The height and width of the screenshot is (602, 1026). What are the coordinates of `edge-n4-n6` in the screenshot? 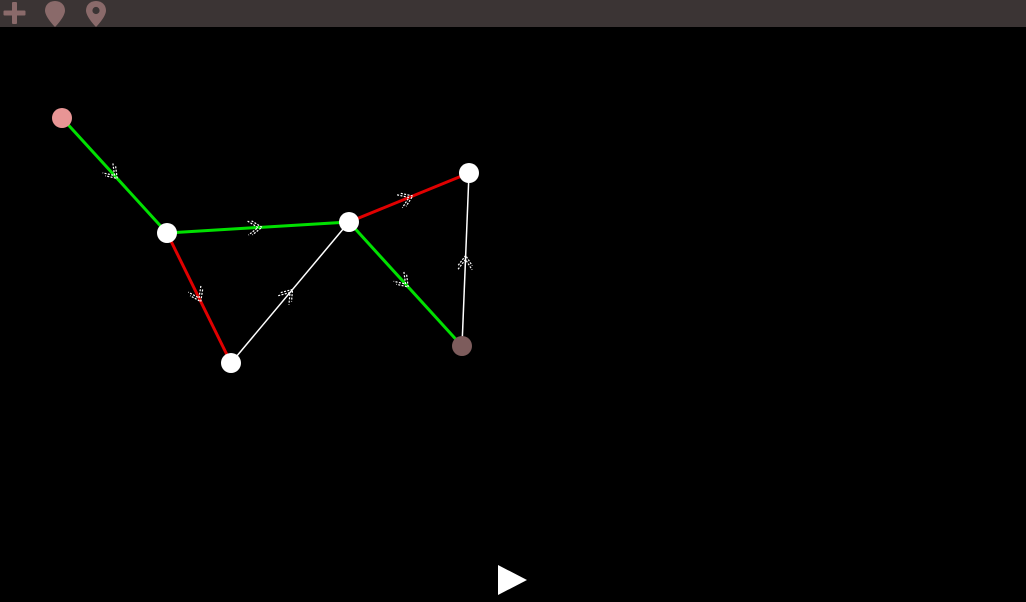 It's located at (405, 284).